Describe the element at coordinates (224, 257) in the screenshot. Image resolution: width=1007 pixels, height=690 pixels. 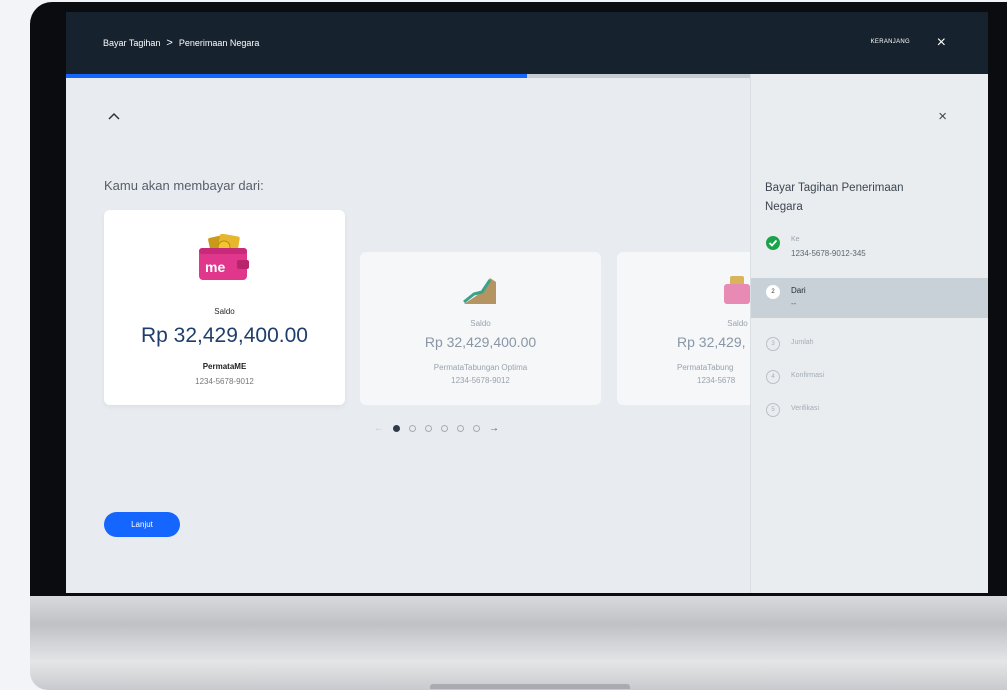
I see `wallet-icon: me` at that location.